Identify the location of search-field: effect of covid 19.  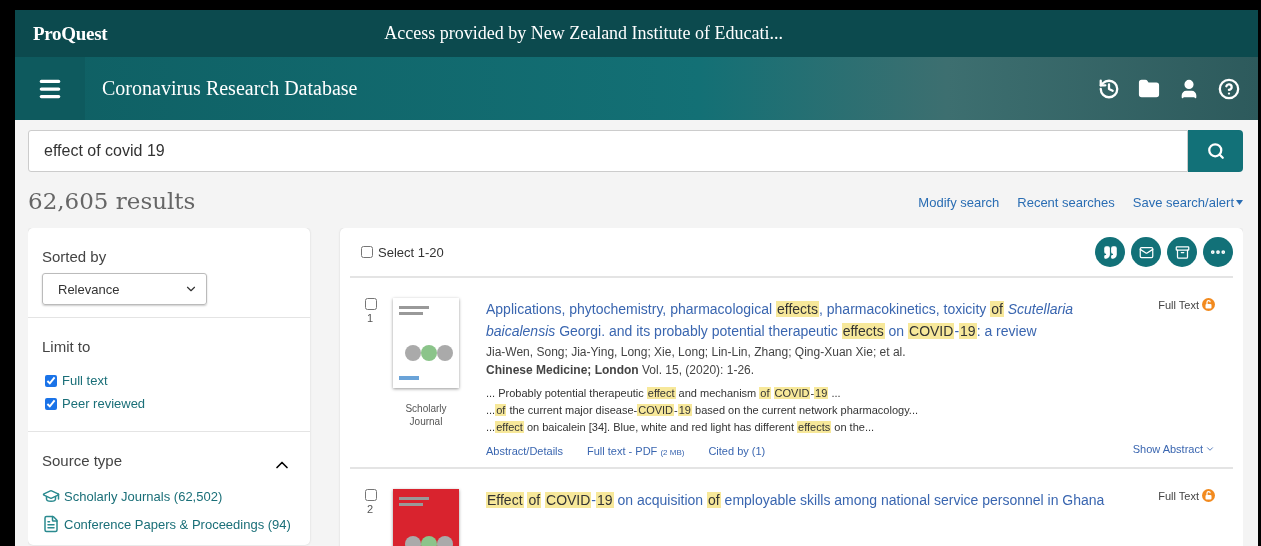
(608, 151).